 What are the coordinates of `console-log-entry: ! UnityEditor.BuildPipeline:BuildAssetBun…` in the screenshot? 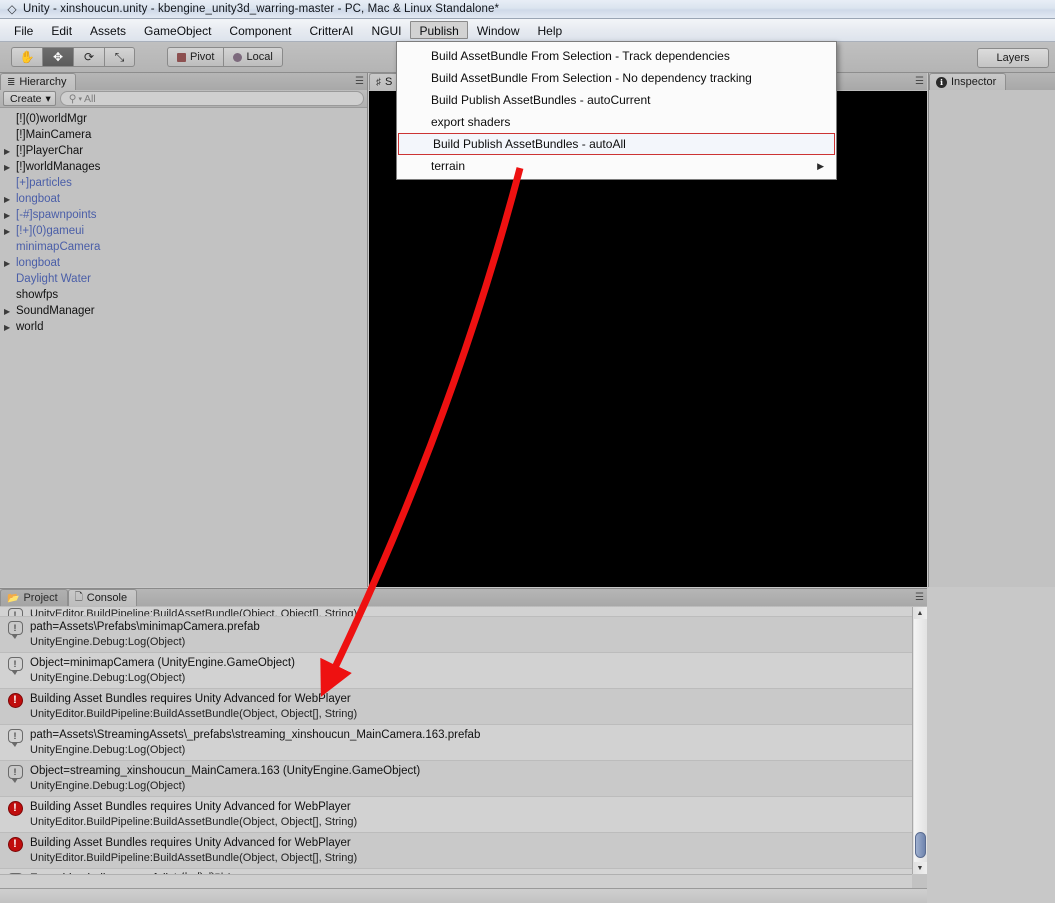 It's located at (456, 612).